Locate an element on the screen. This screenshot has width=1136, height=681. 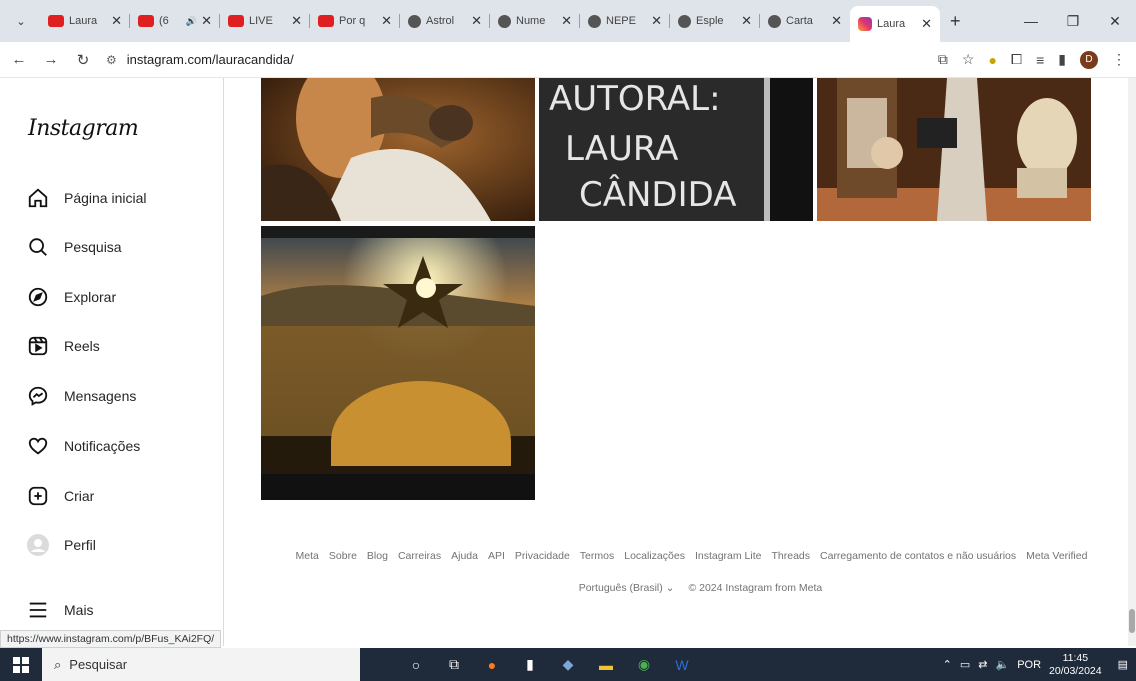
back-button: ← is located at coordinates (19, 59).